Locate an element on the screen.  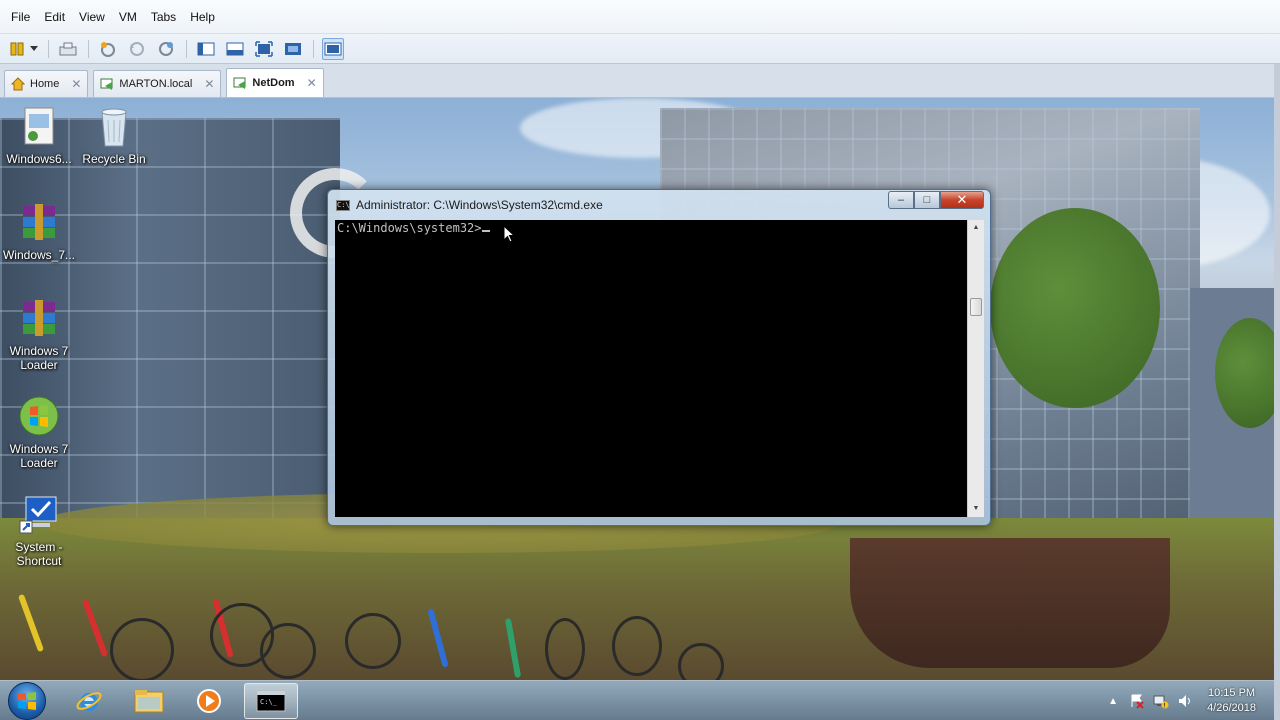
show-library-icon is located at coordinates (206, 49).